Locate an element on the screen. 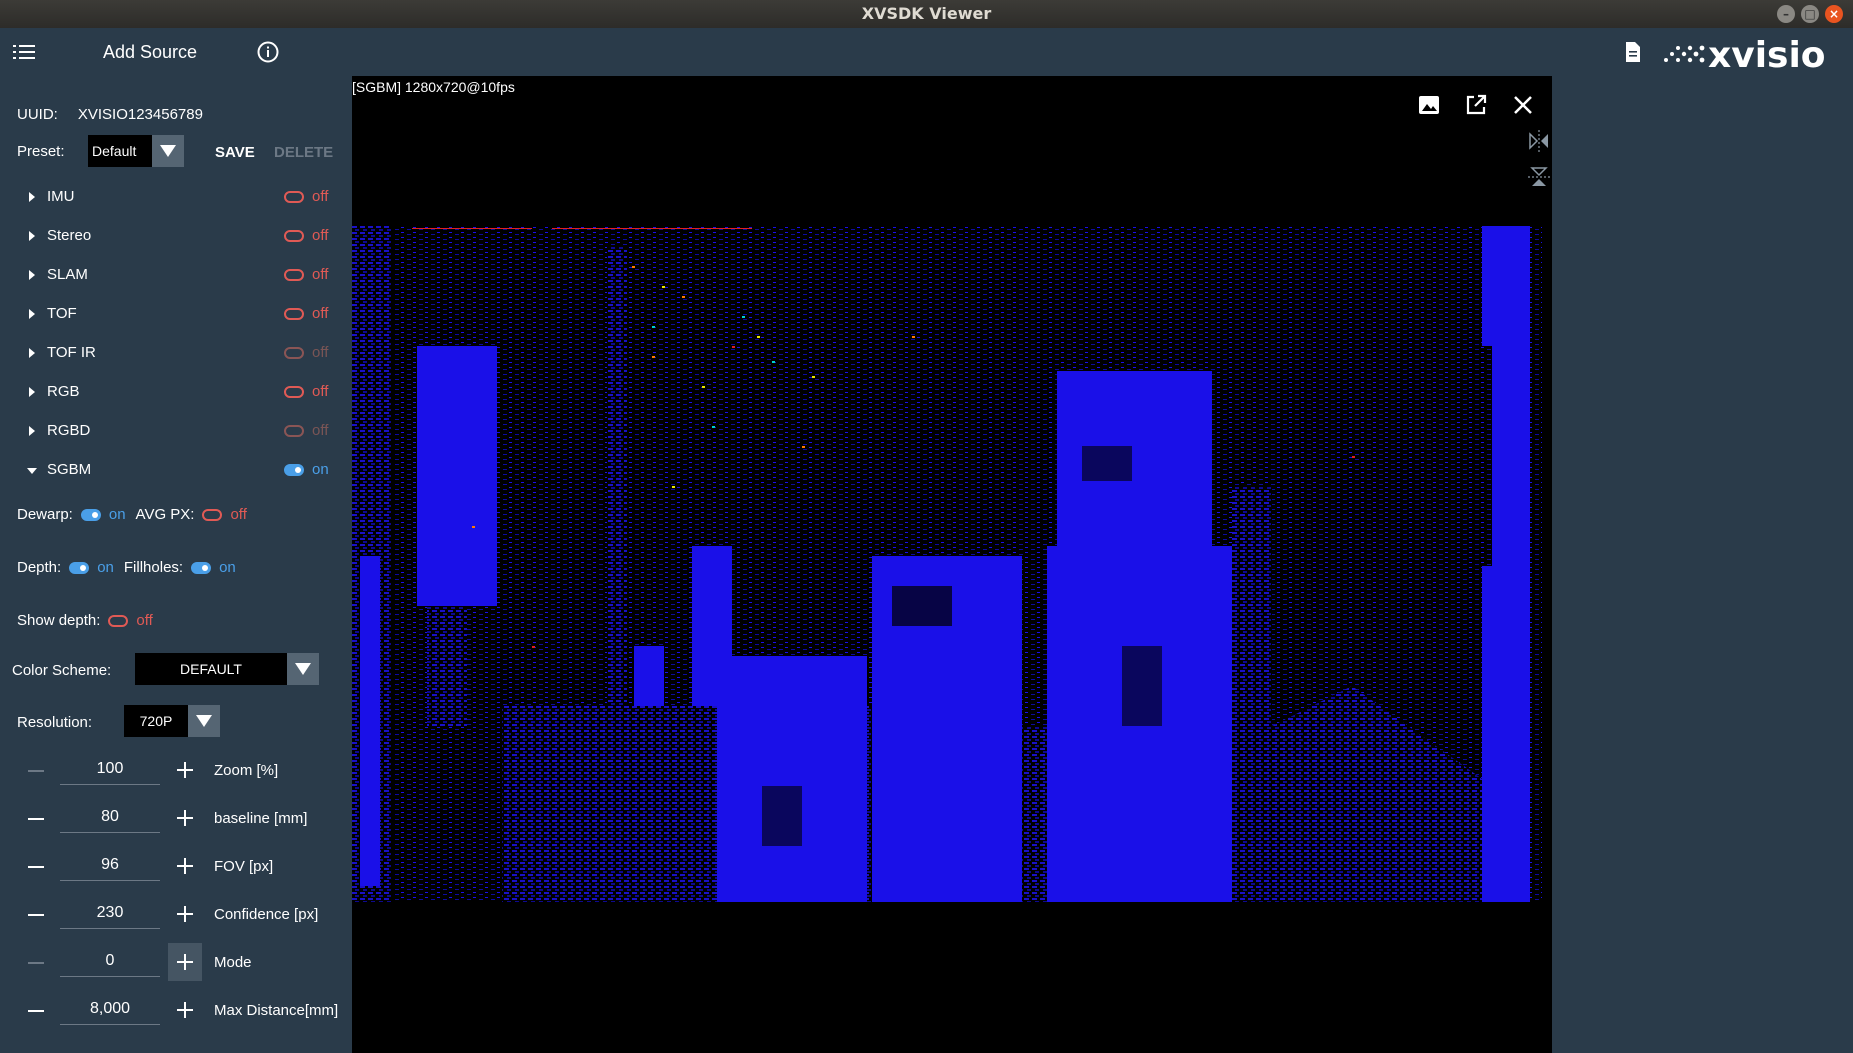 The height and width of the screenshot is (1053, 1853). fov-input: 96 is located at coordinates (110, 866).